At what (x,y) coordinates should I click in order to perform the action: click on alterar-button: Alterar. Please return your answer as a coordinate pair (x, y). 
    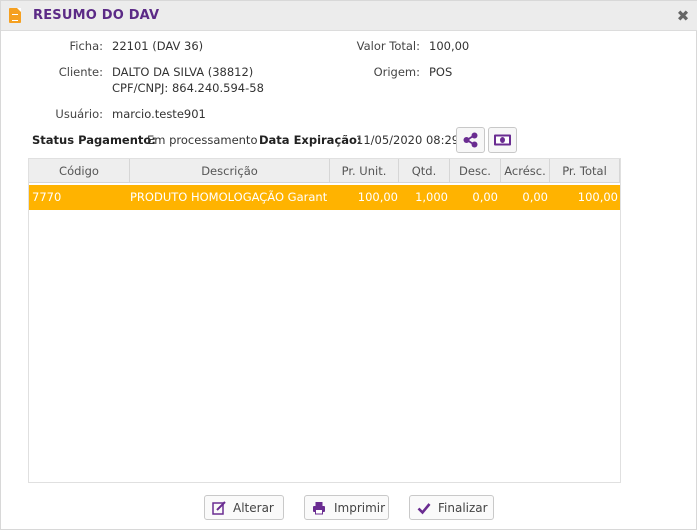
    Looking at the image, I should click on (244, 507).